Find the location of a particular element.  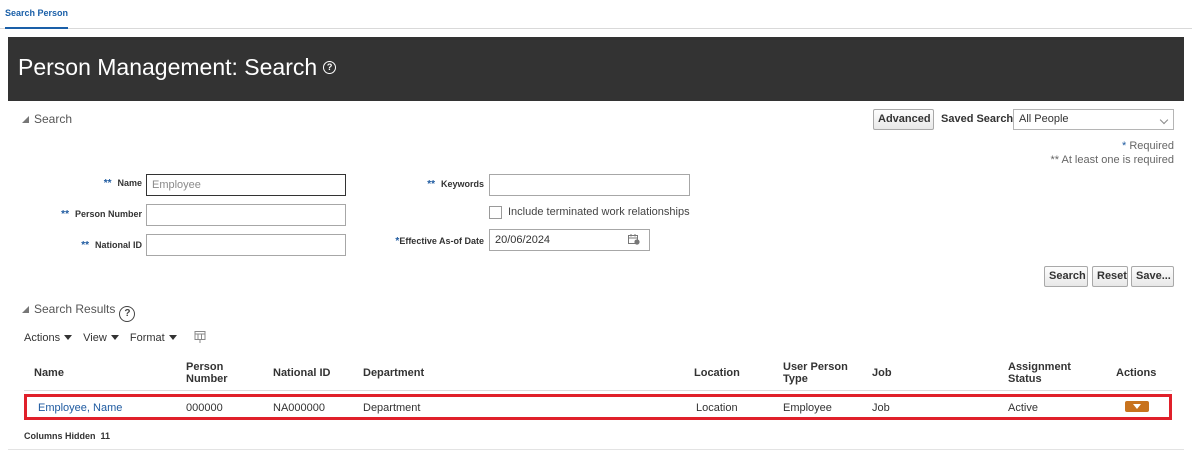

at-least-one-note-text: At least one is required is located at coordinates (1117, 160).